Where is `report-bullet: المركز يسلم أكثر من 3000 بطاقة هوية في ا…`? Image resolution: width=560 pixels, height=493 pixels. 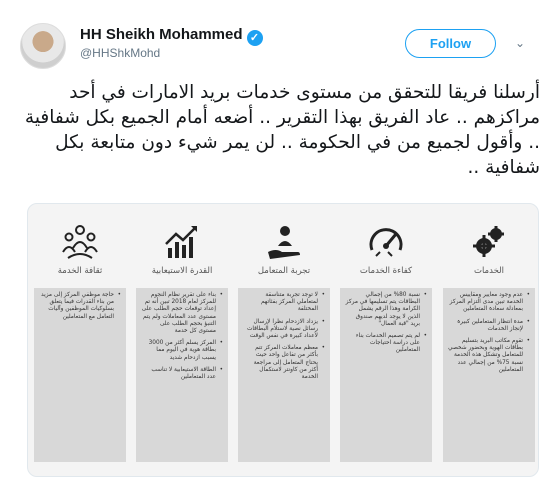 report-bullet: المركز يسلم أكثر من 3000 بطاقة هوية في ا… is located at coordinates (182, 351).